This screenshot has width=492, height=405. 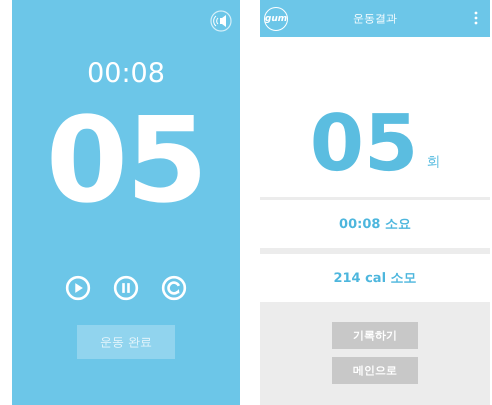 I want to click on play-icon, so click(x=78, y=288).